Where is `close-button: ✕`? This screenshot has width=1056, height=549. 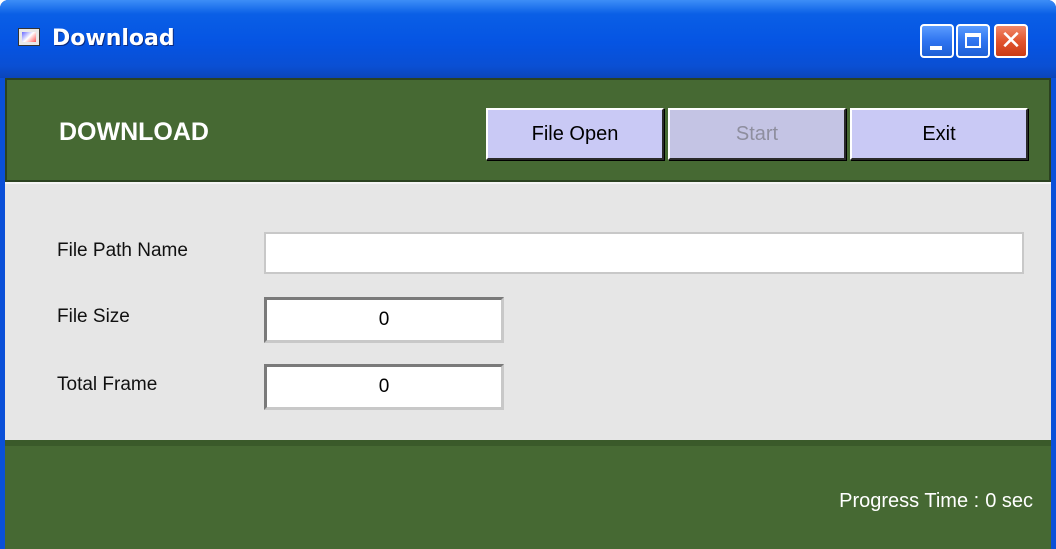
close-button: ✕ is located at coordinates (1011, 41).